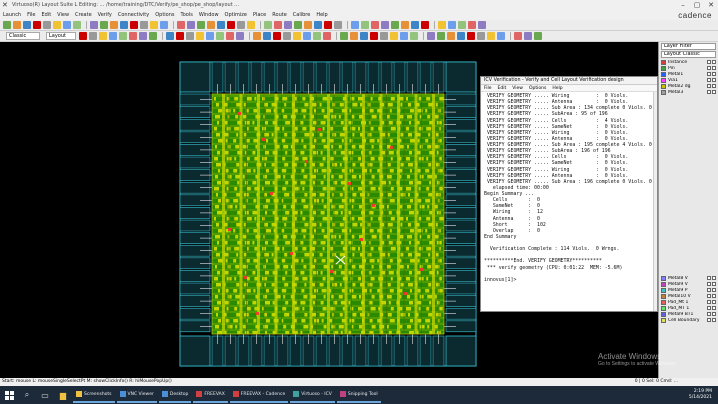  Describe the element at coordinates (557, 88) in the screenshot. I see `log-menu-help: Help` at that location.